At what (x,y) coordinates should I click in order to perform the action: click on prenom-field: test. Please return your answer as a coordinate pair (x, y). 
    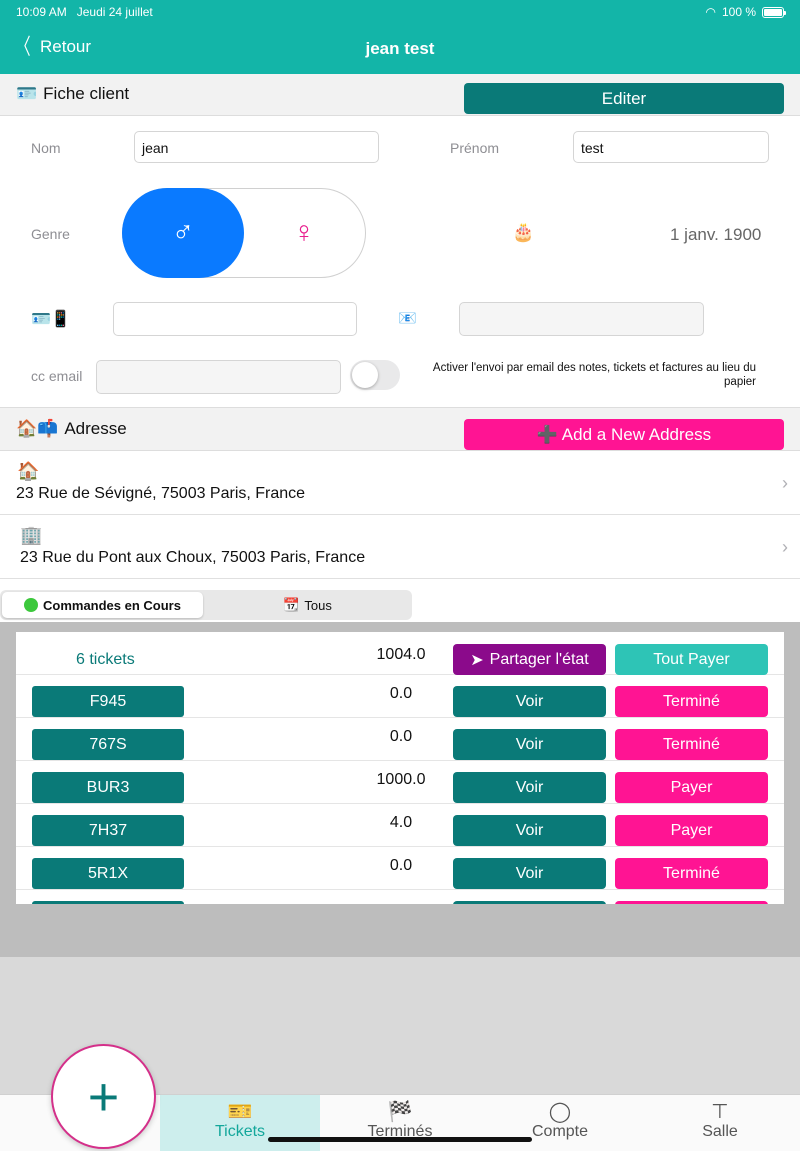
    Looking at the image, I should click on (671, 147).